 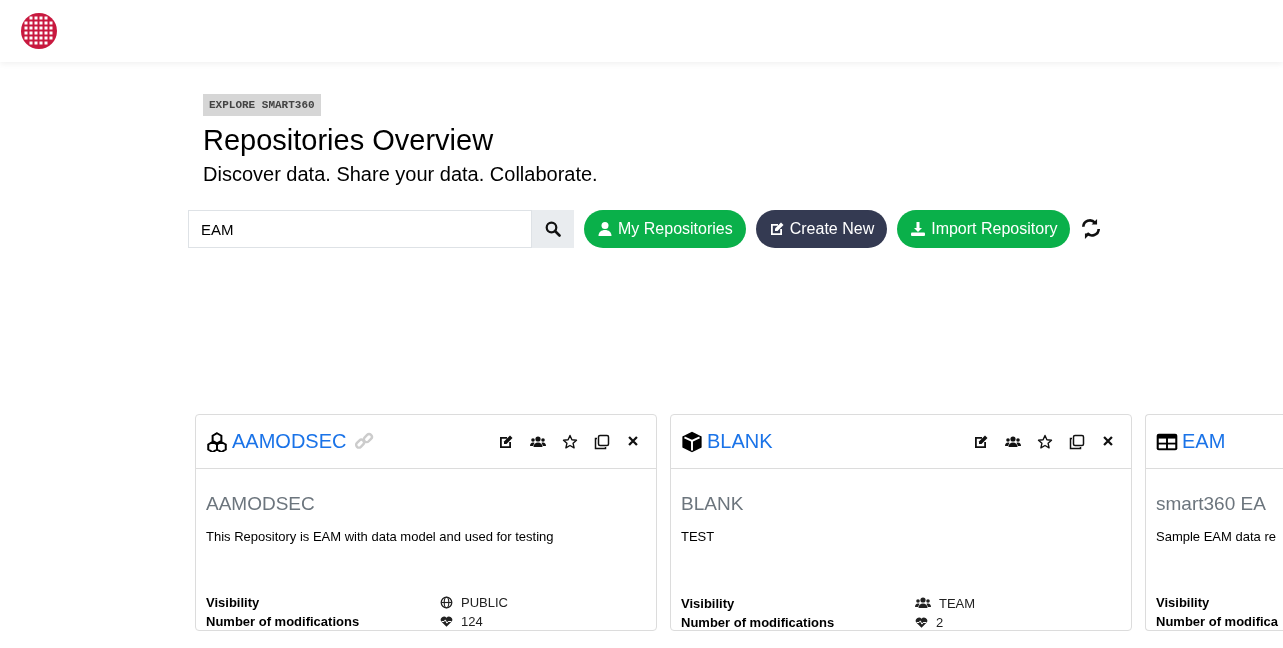 What do you see at coordinates (665, 229) in the screenshot?
I see `action-button: My Repositories` at bounding box center [665, 229].